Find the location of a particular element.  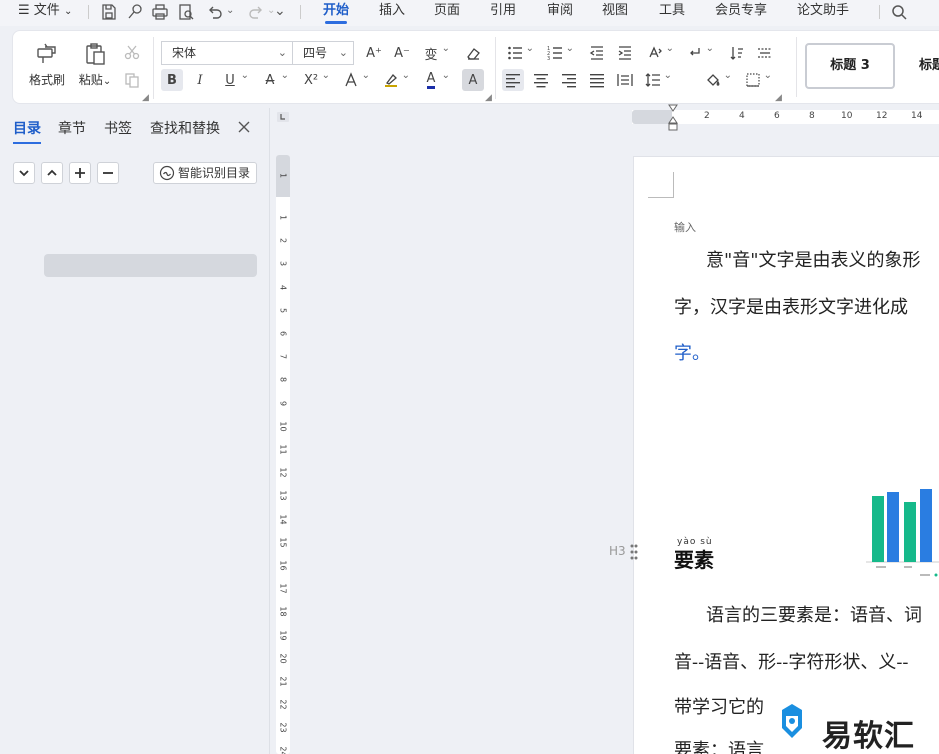

increase-indent-icon is located at coordinates (624, 53).